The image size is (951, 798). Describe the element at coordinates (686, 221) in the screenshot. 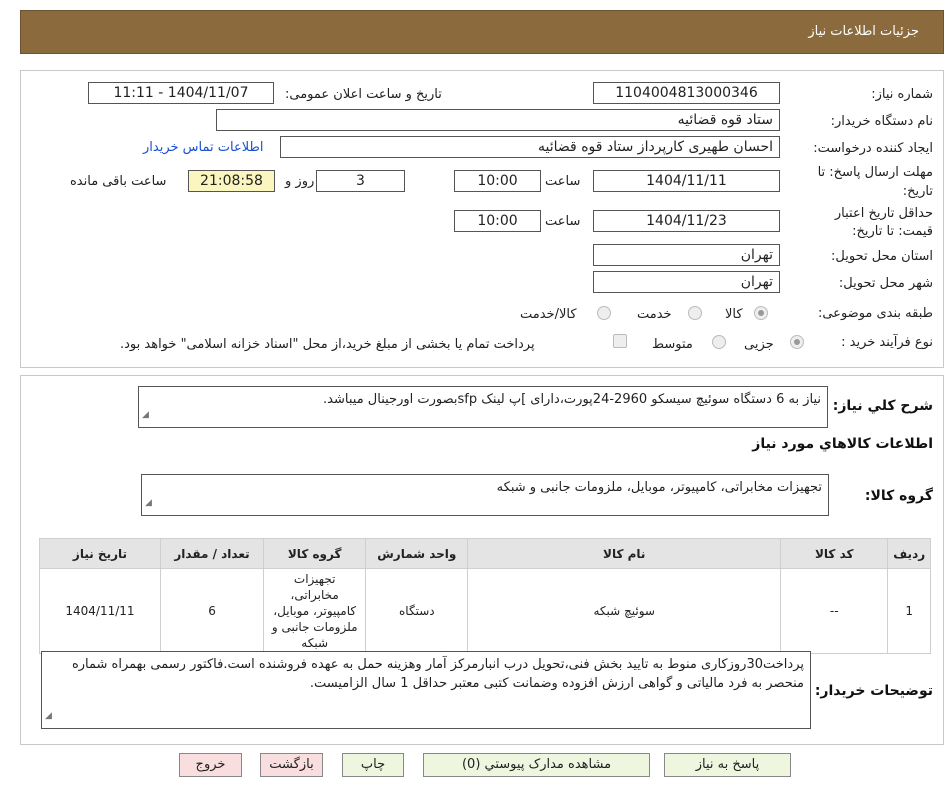

I see `validity-date-field: 1404/11/23` at that location.